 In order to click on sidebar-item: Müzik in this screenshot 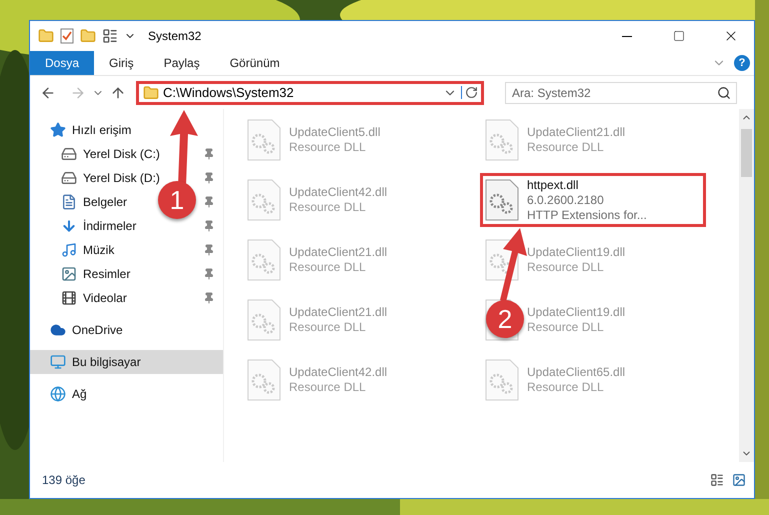, I will do `click(87, 250)`.